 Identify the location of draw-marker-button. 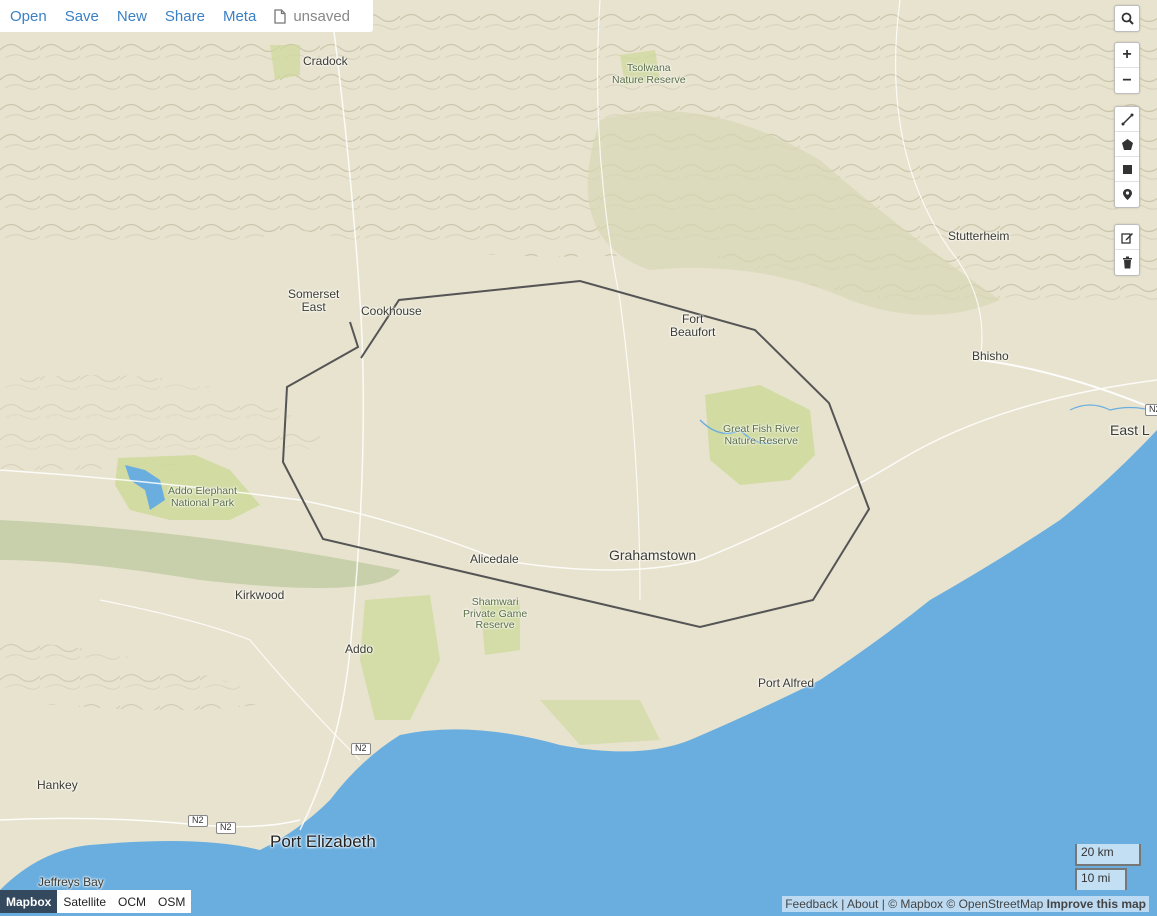
(1127, 194).